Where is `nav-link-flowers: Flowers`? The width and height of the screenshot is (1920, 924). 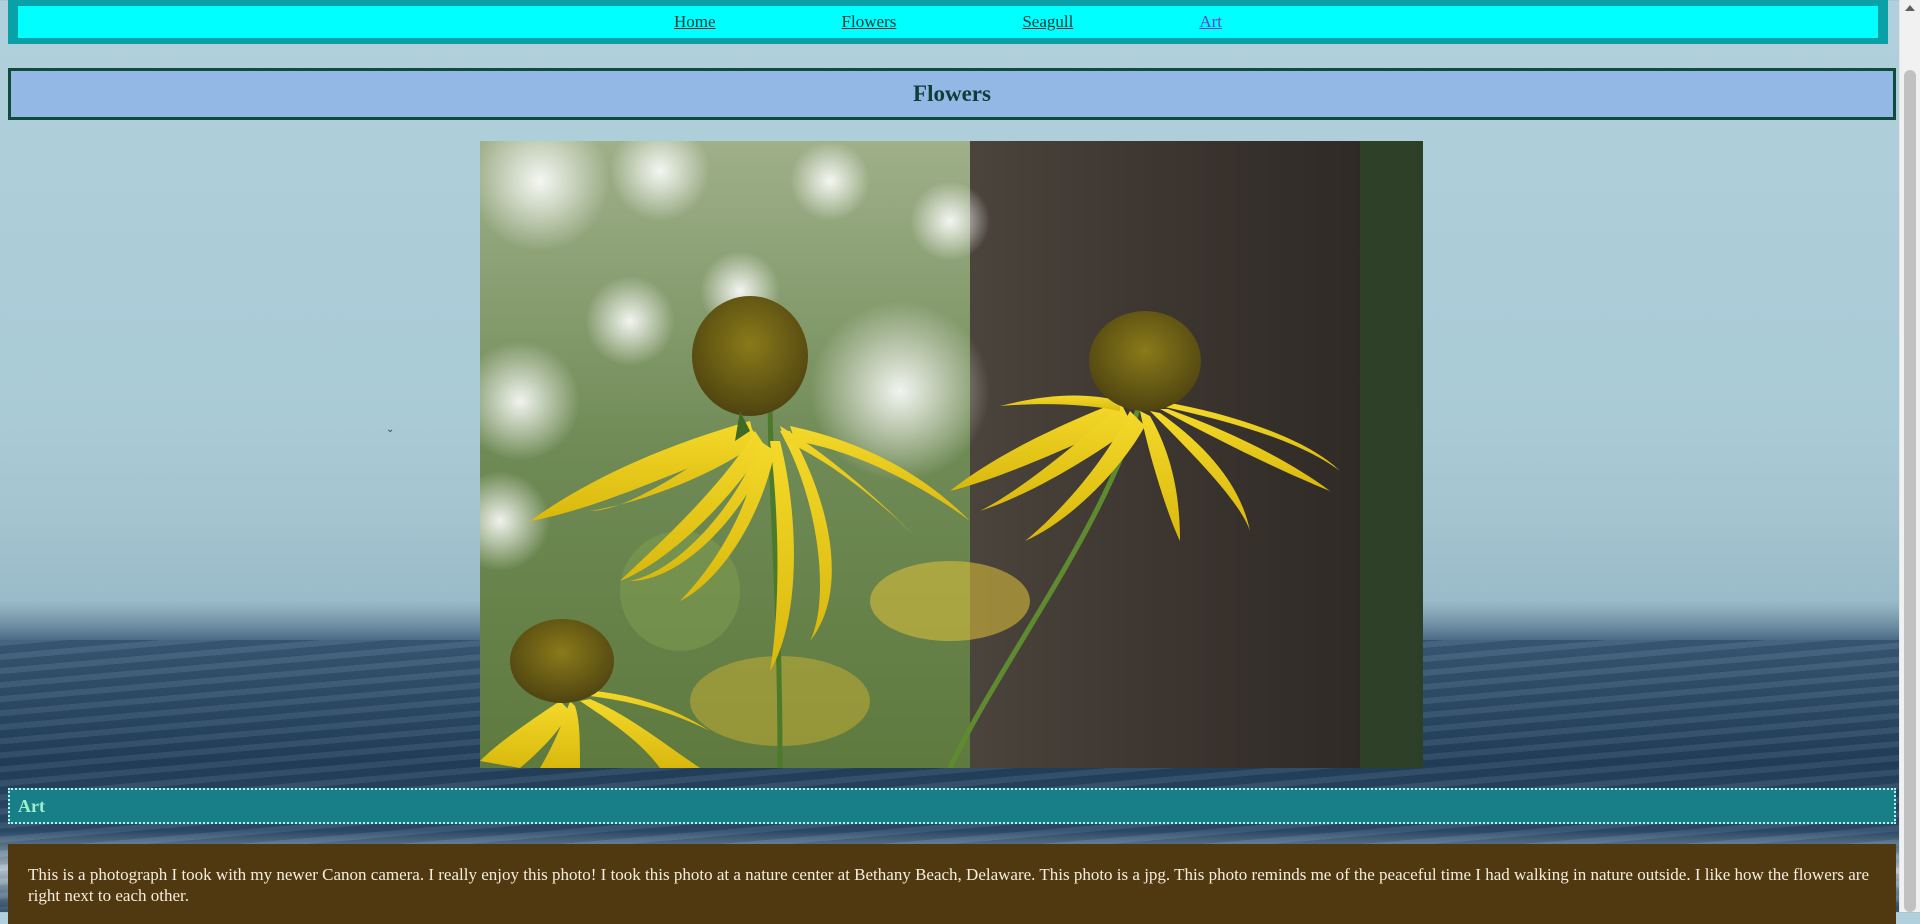 nav-link-flowers: Flowers is located at coordinates (869, 22).